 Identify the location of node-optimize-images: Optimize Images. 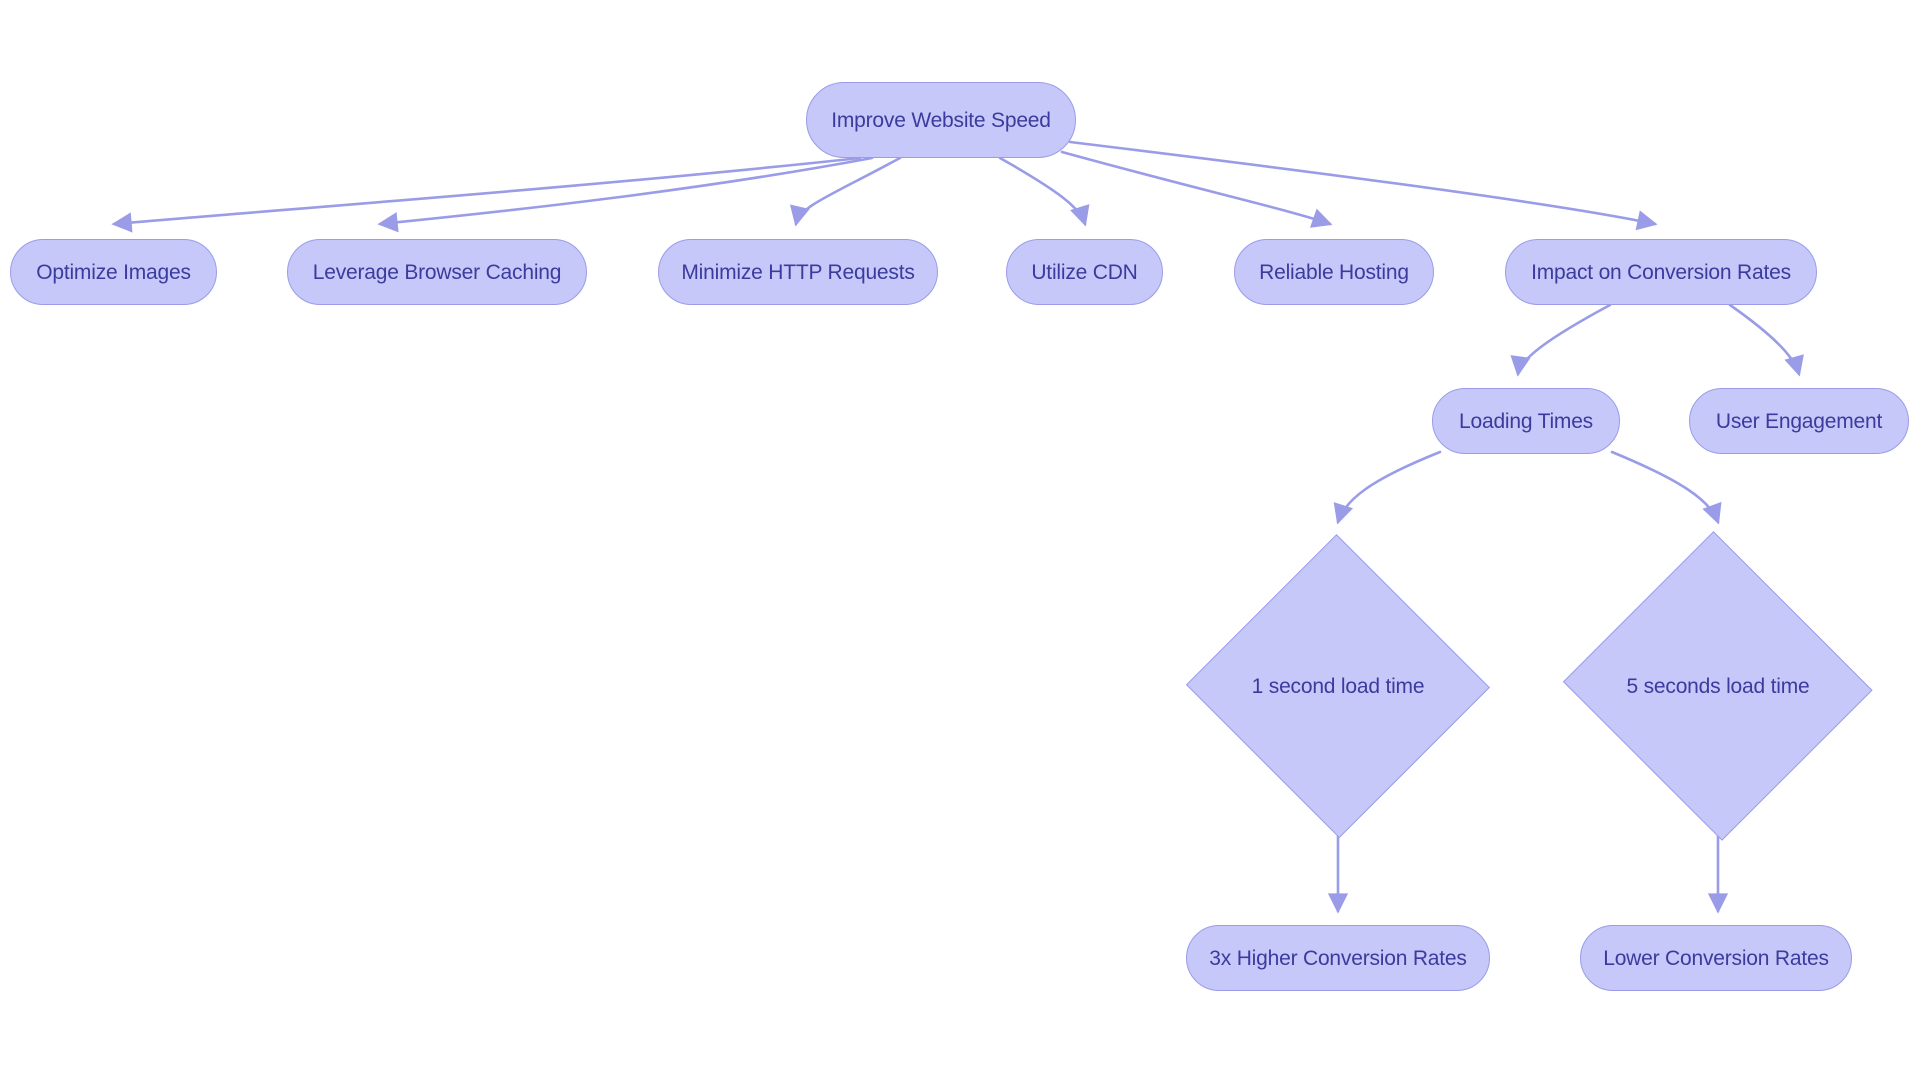
(113, 272).